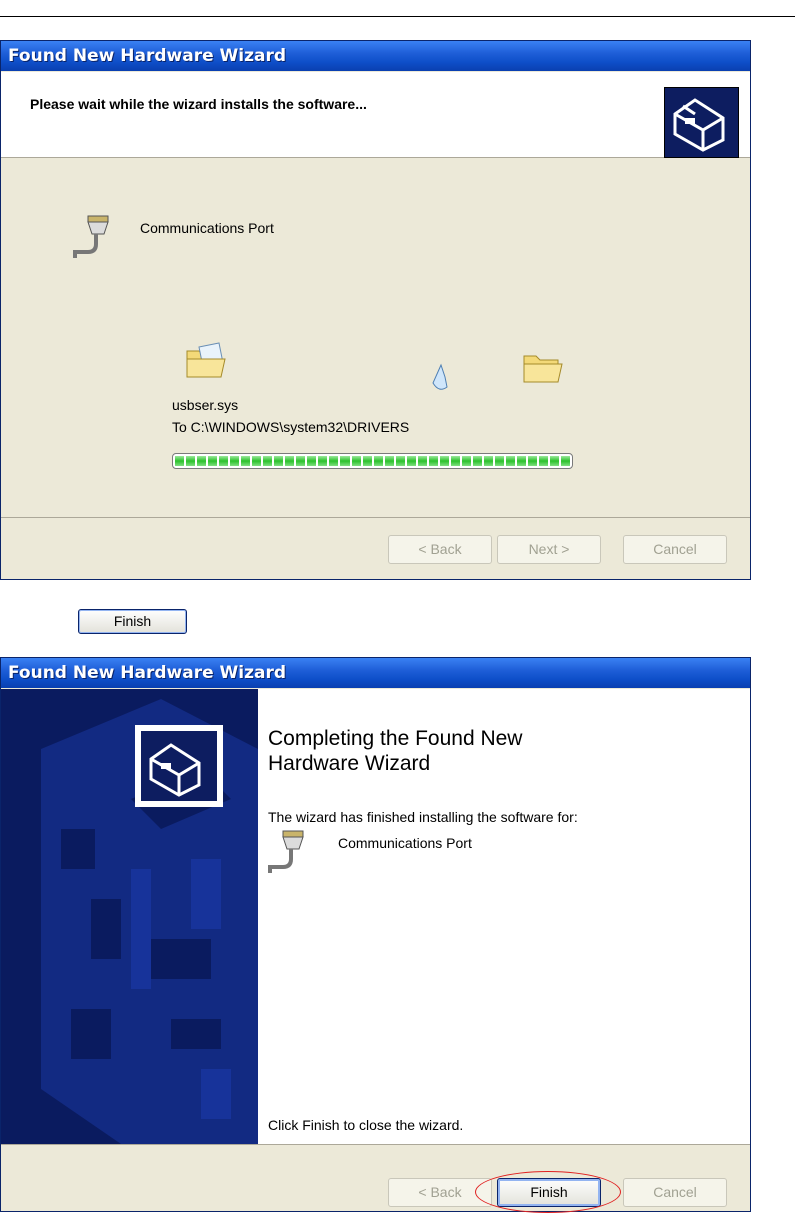  Describe the element at coordinates (548, 1192) in the screenshot. I see `finish-highlight-ellipse` at that location.